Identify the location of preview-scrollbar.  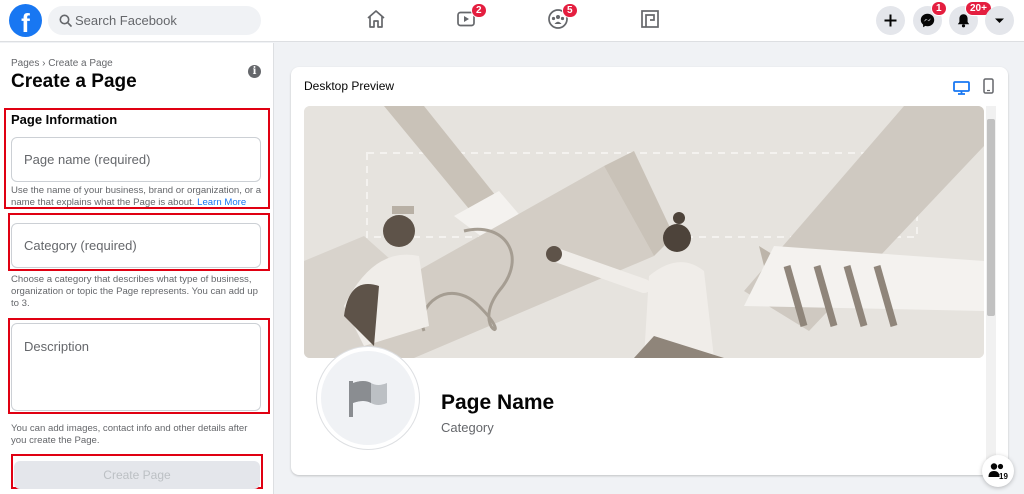
(991, 290).